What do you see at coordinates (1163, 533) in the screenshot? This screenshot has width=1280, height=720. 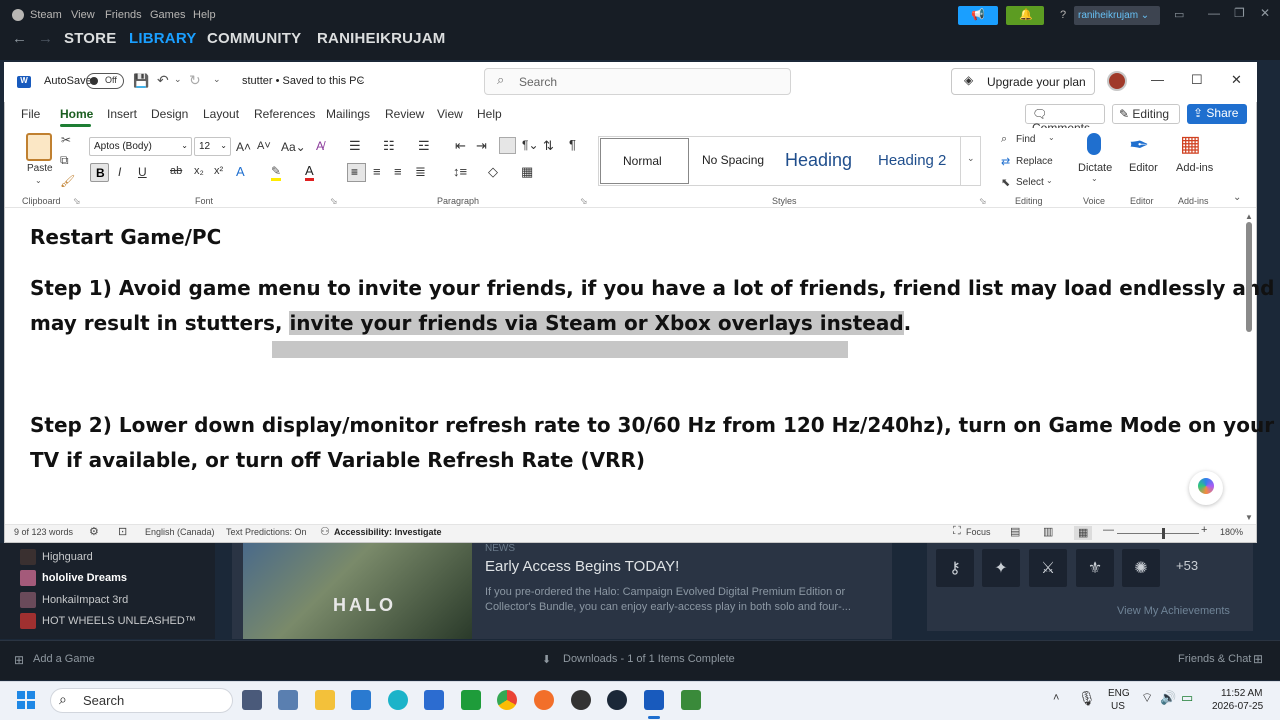 I see `zoom-slider-thumb` at bounding box center [1163, 533].